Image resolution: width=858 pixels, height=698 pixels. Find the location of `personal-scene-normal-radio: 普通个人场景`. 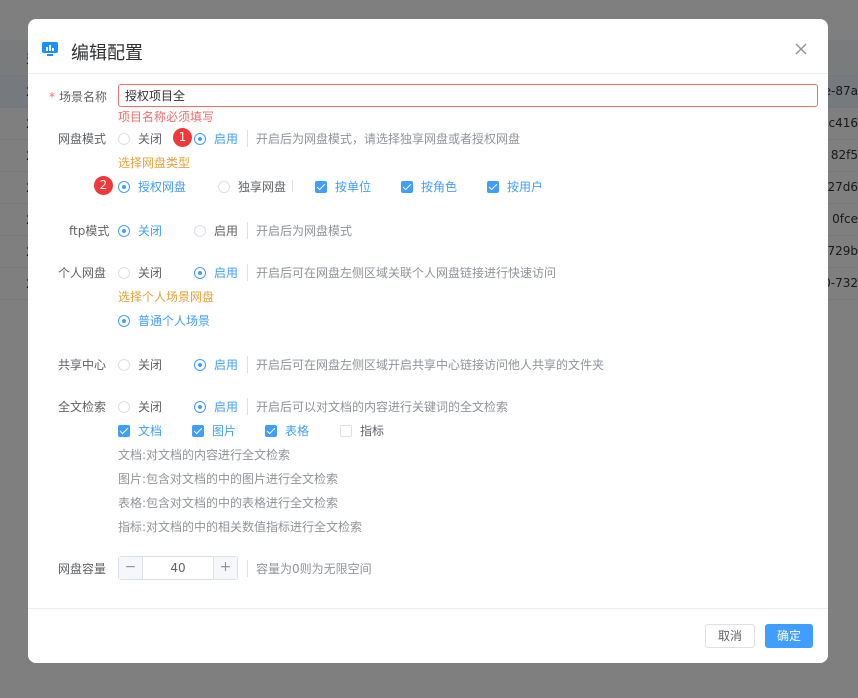

personal-scene-normal-radio: 普通个人场景 is located at coordinates (164, 320).